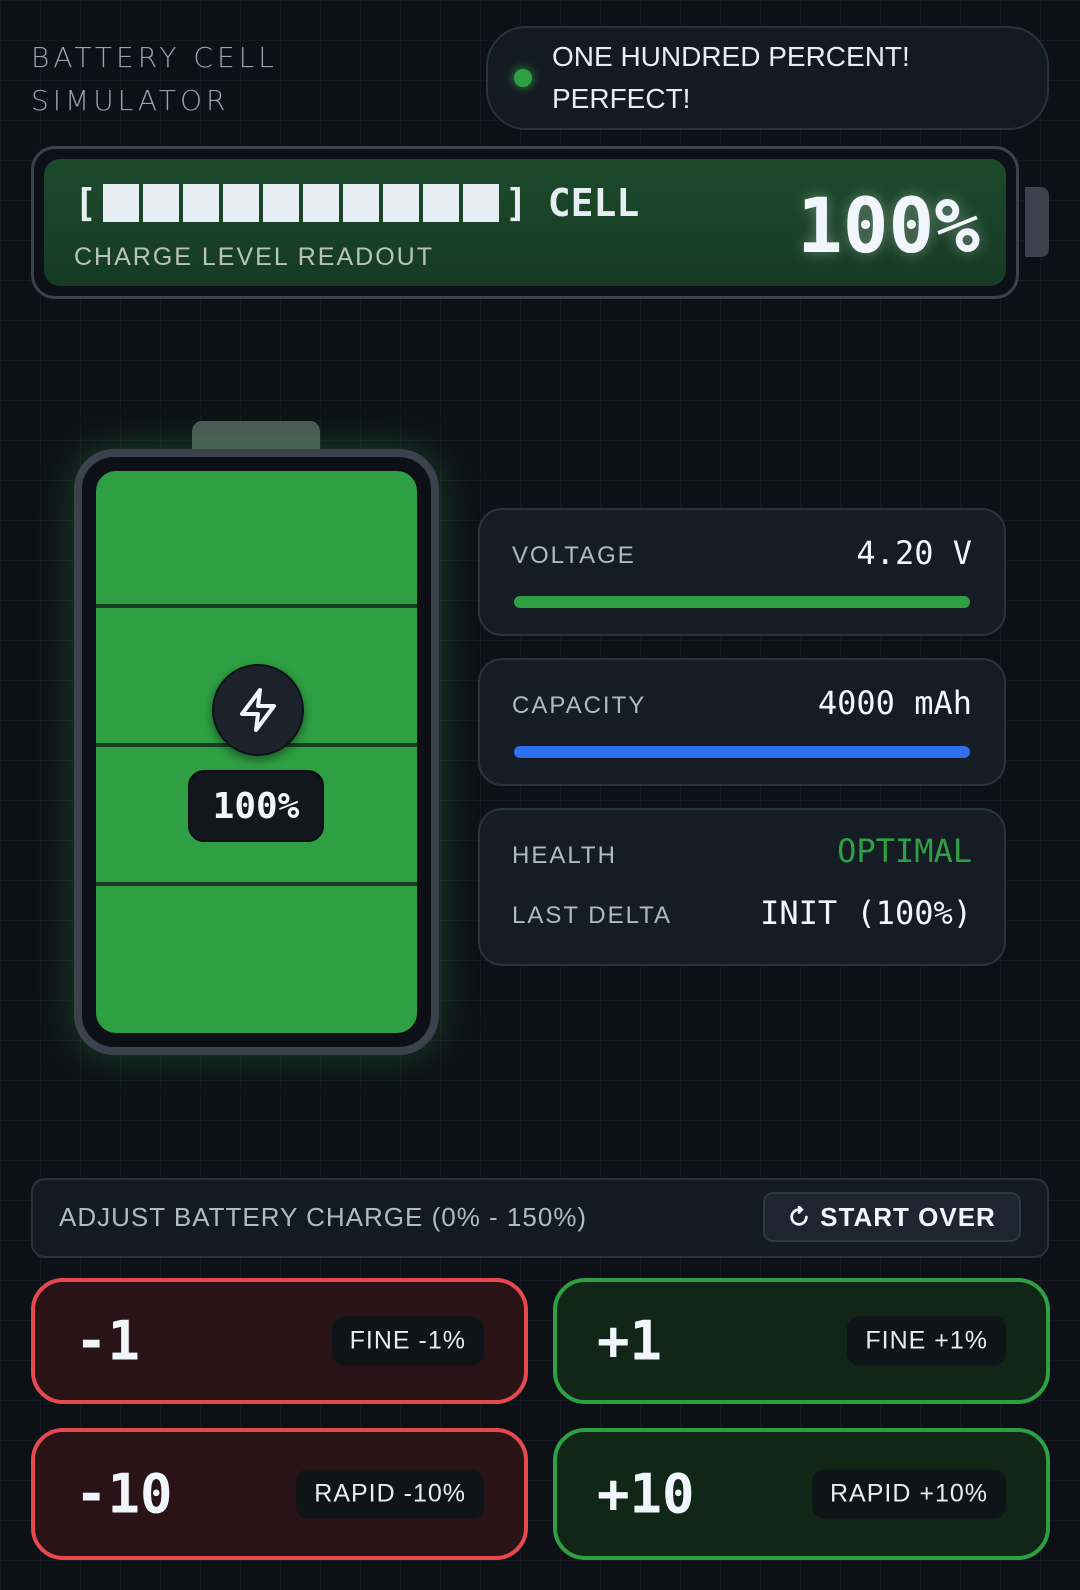 The width and height of the screenshot is (1080, 1590). I want to click on battery-percent-badge: 100%, so click(256, 806).